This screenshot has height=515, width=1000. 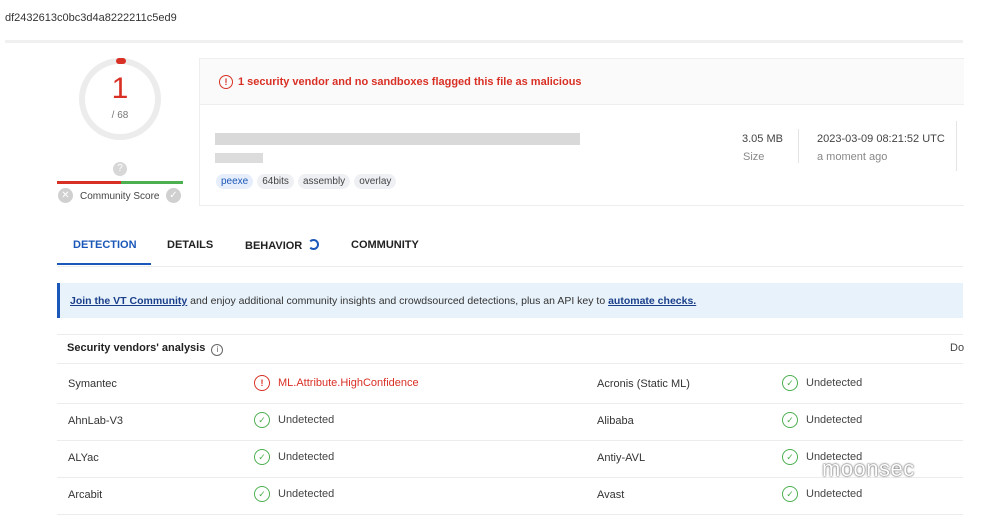 What do you see at coordinates (85, 495) in the screenshot?
I see `vendor-name: Arcabit` at bounding box center [85, 495].